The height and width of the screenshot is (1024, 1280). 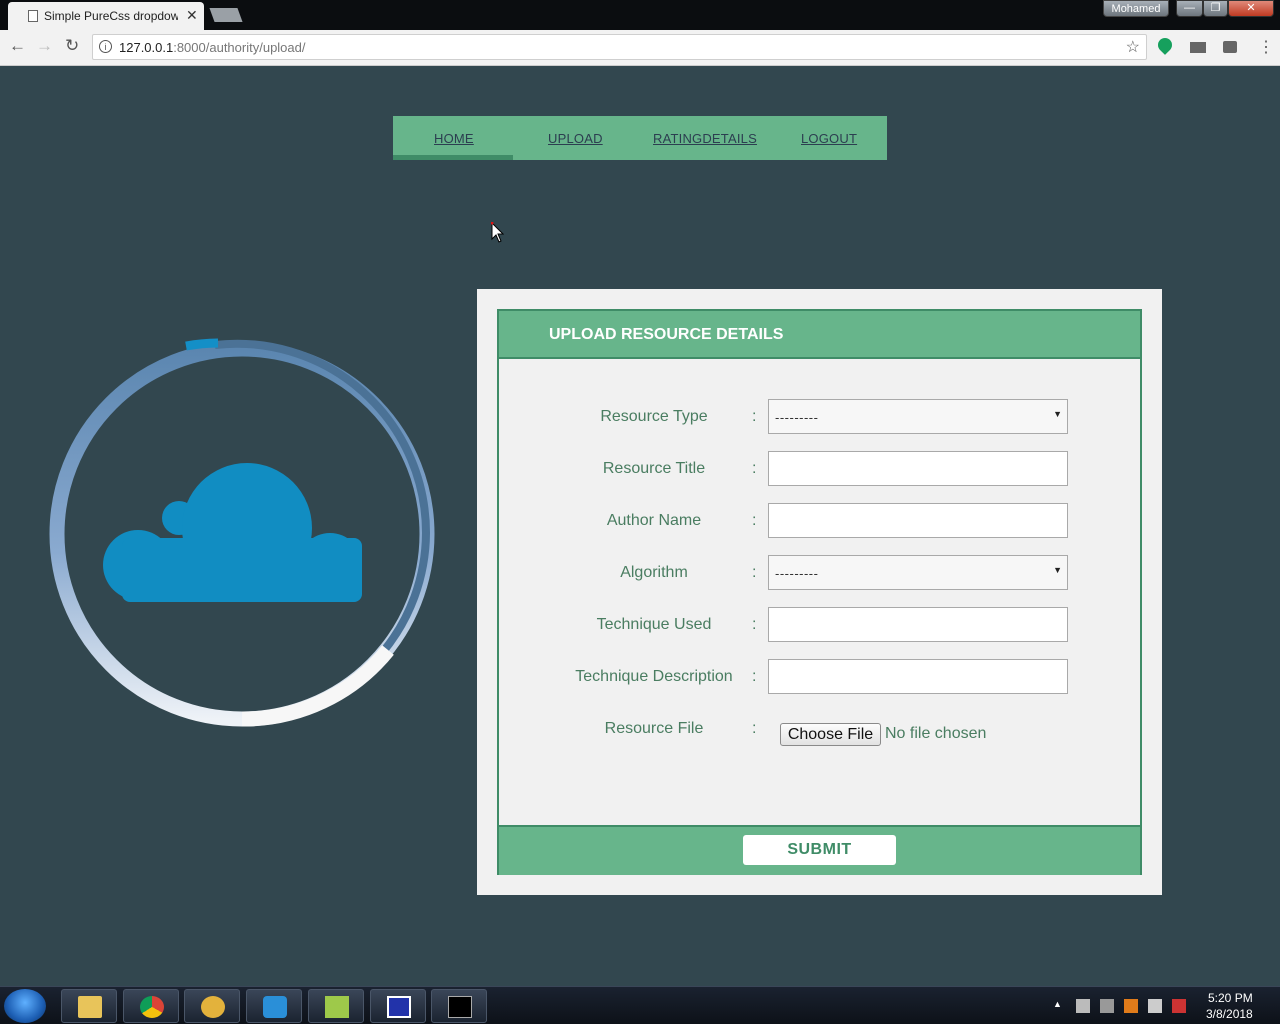 What do you see at coordinates (619, 47) in the screenshot?
I see `address-bar: i 127.0.0.1:8000/authority/upload/ ☆` at bounding box center [619, 47].